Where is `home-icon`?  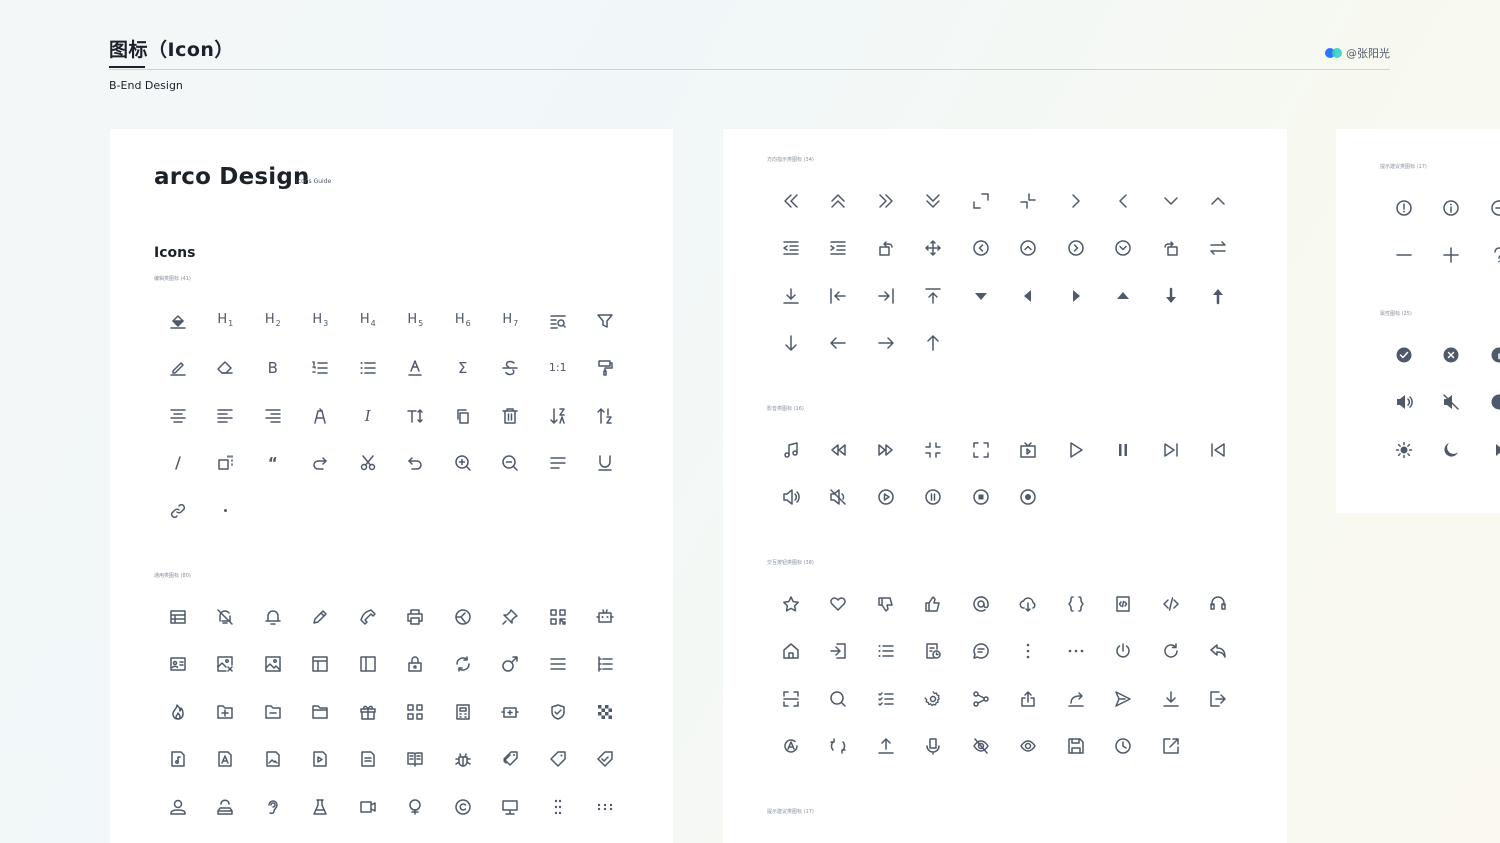
home-icon is located at coordinates (791, 651).